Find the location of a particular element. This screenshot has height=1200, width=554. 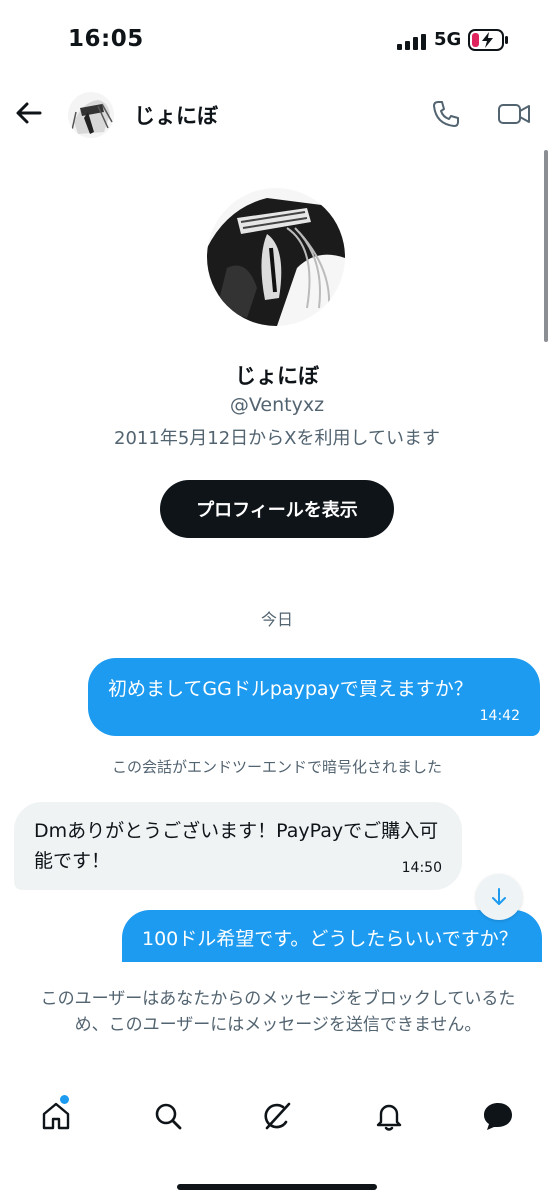

profile-avatar is located at coordinates (276, 257).